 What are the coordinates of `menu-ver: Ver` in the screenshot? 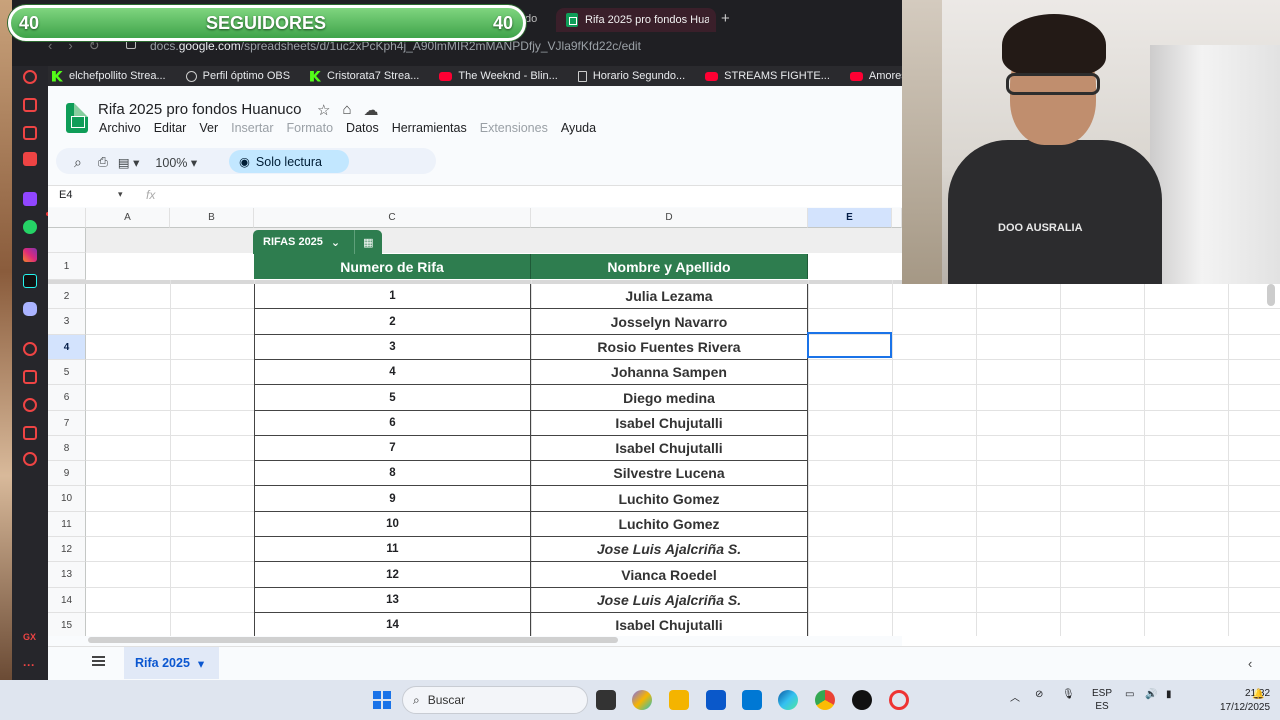 It's located at (208, 128).